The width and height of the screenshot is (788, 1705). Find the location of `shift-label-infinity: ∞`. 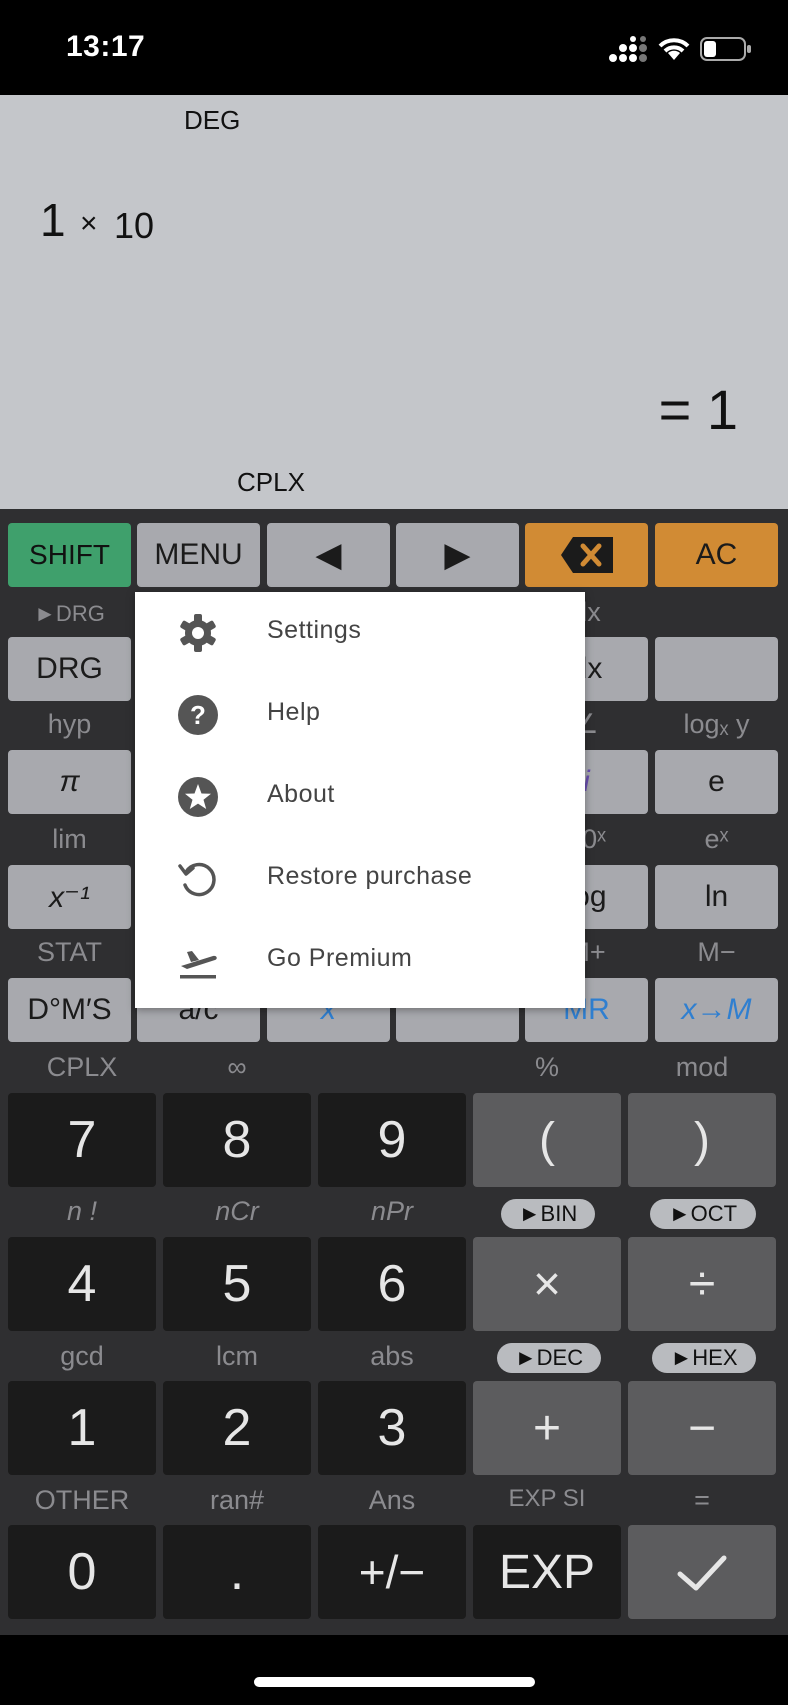

shift-label-infinity: ∞ is located at coordinates (237, 1067).